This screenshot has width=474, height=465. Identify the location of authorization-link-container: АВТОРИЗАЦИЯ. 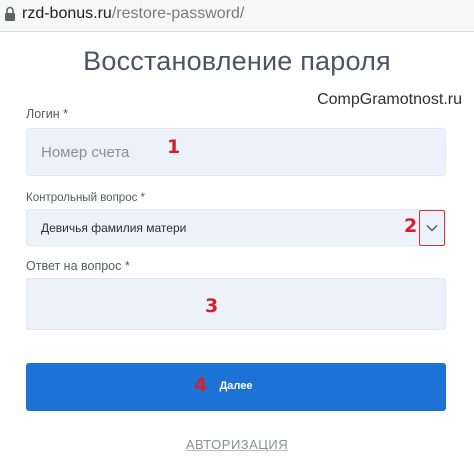
(237, 444).